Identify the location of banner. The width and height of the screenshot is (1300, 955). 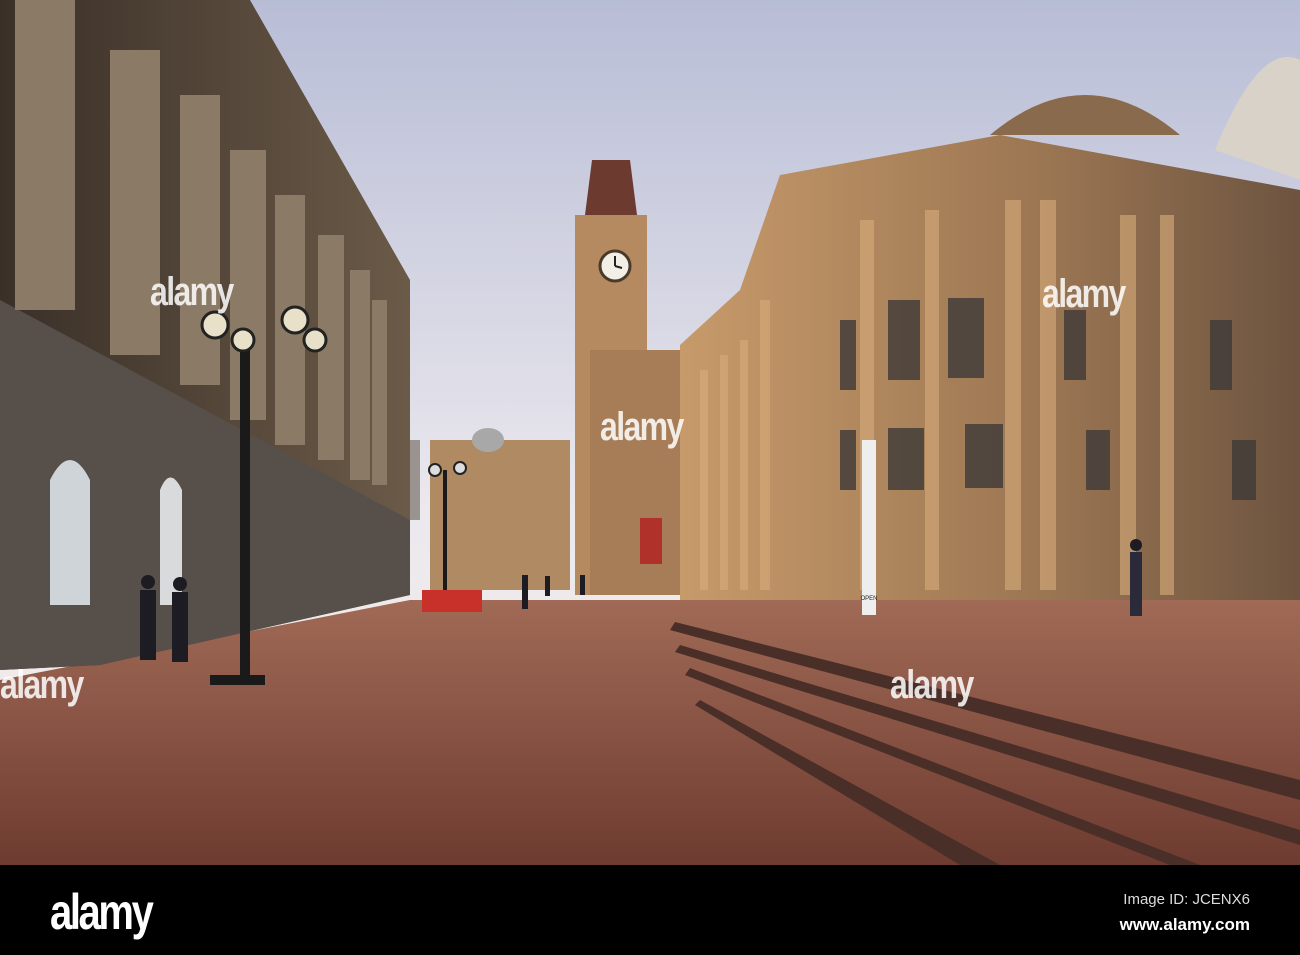
(651, 541).